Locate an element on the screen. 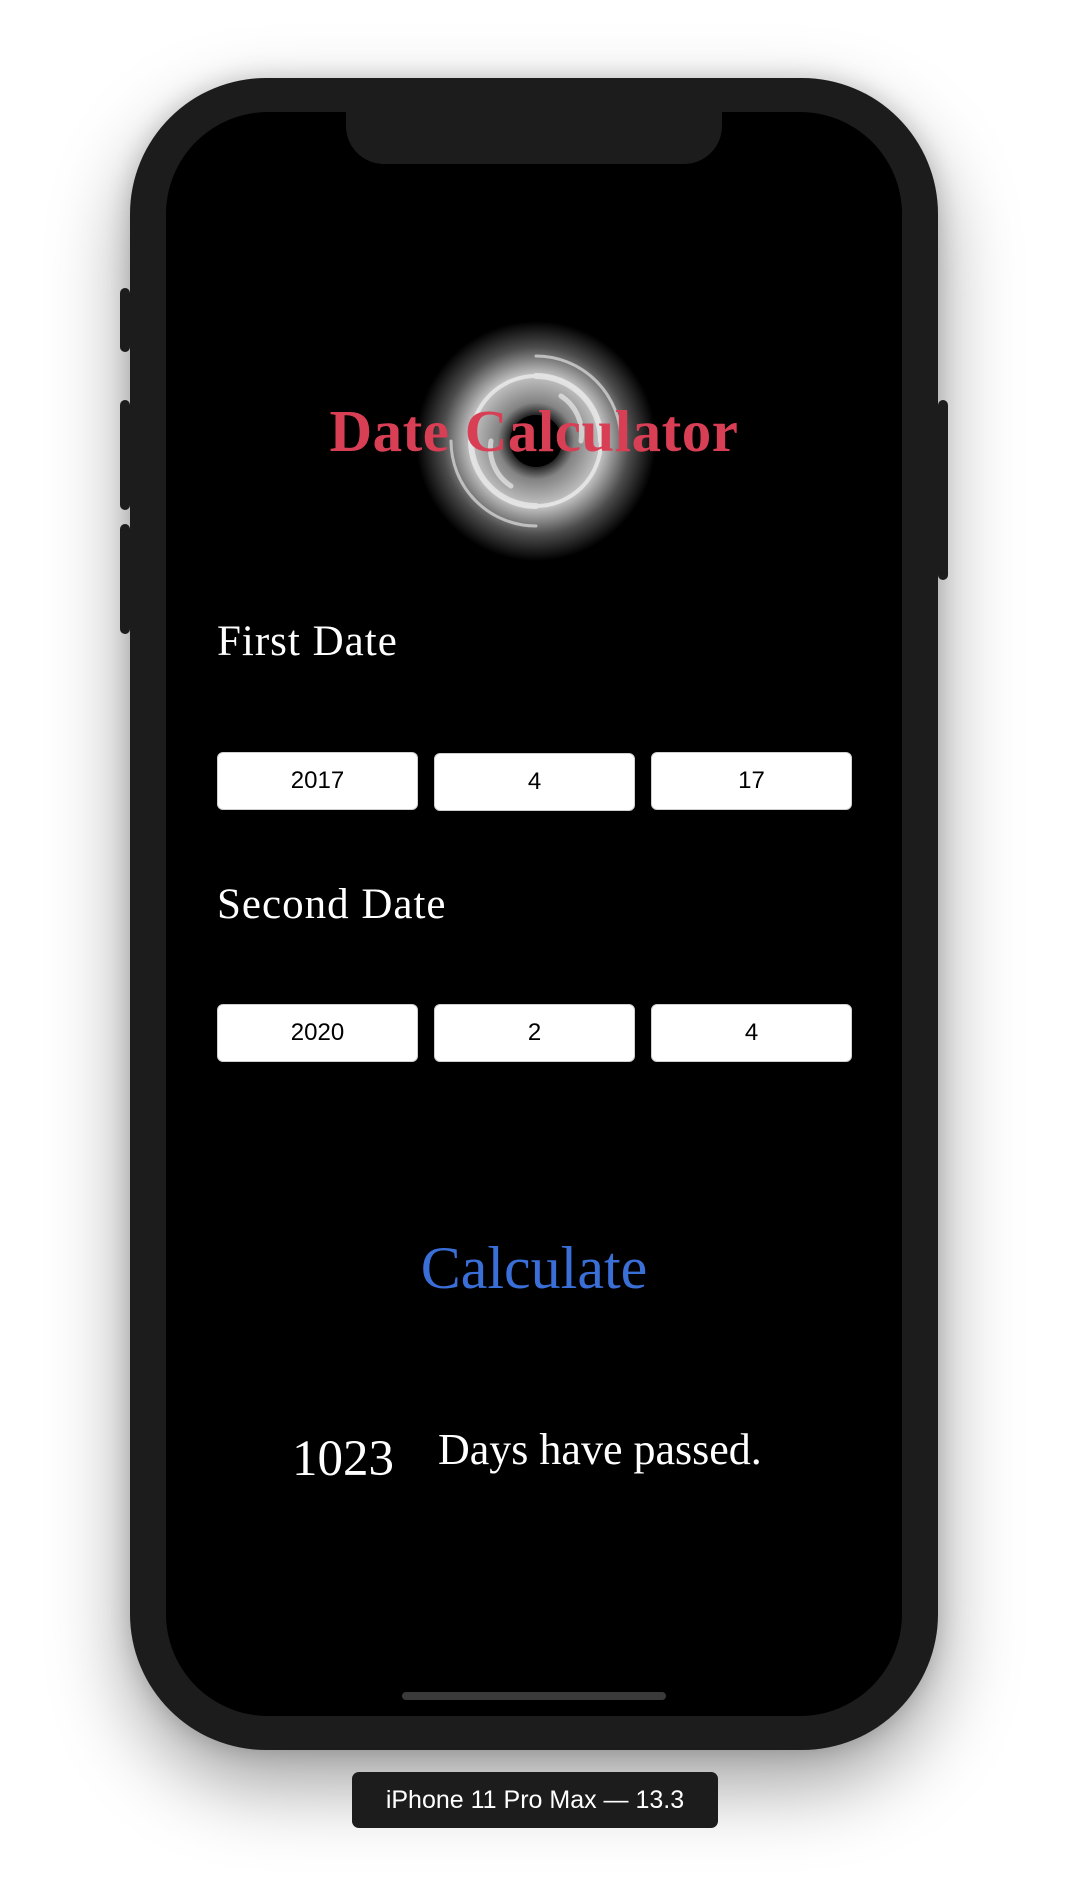  home-indicator is located at coordinates (534, 1696).